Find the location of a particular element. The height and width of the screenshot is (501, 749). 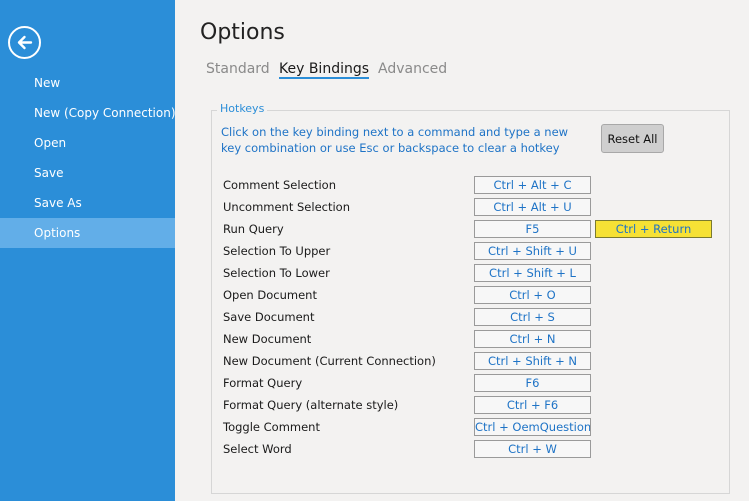

command-label: Save Document is located at coordinates (269, 317).